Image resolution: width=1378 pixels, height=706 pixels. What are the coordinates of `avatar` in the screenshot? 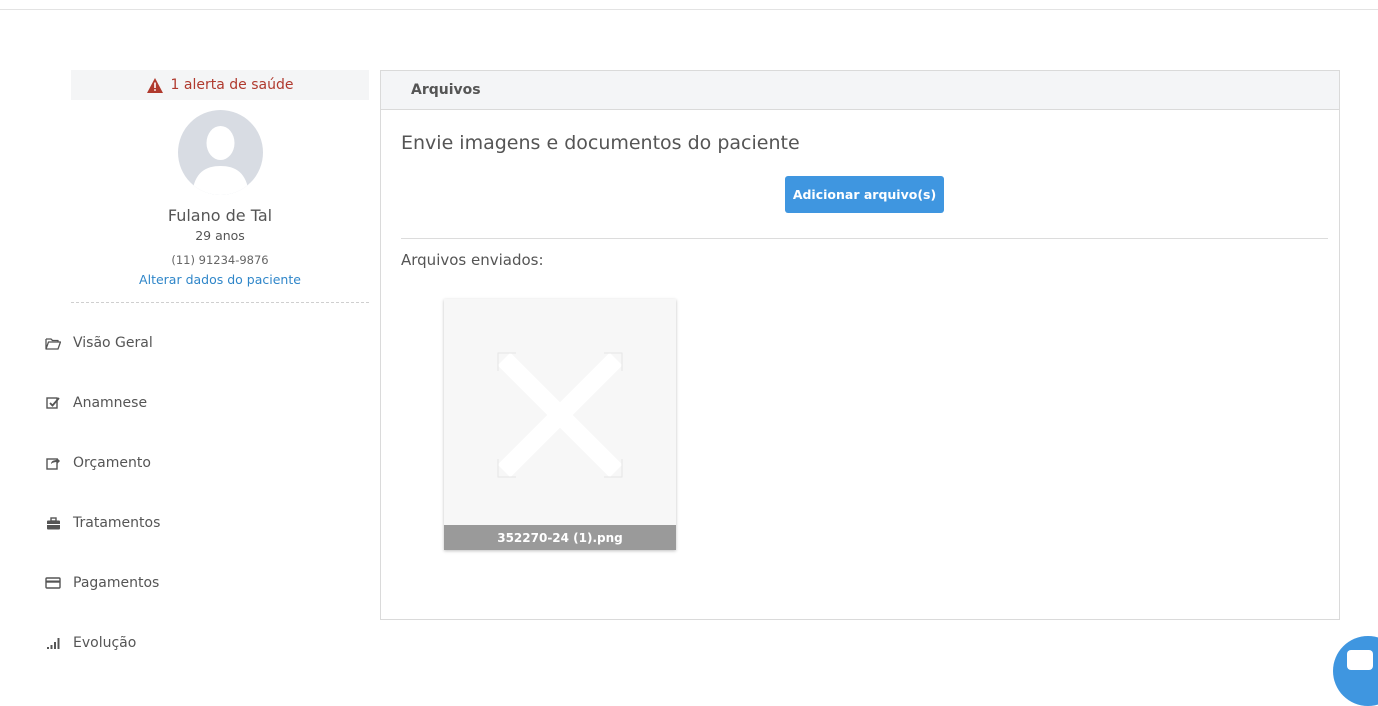 It's located at (220, 152).